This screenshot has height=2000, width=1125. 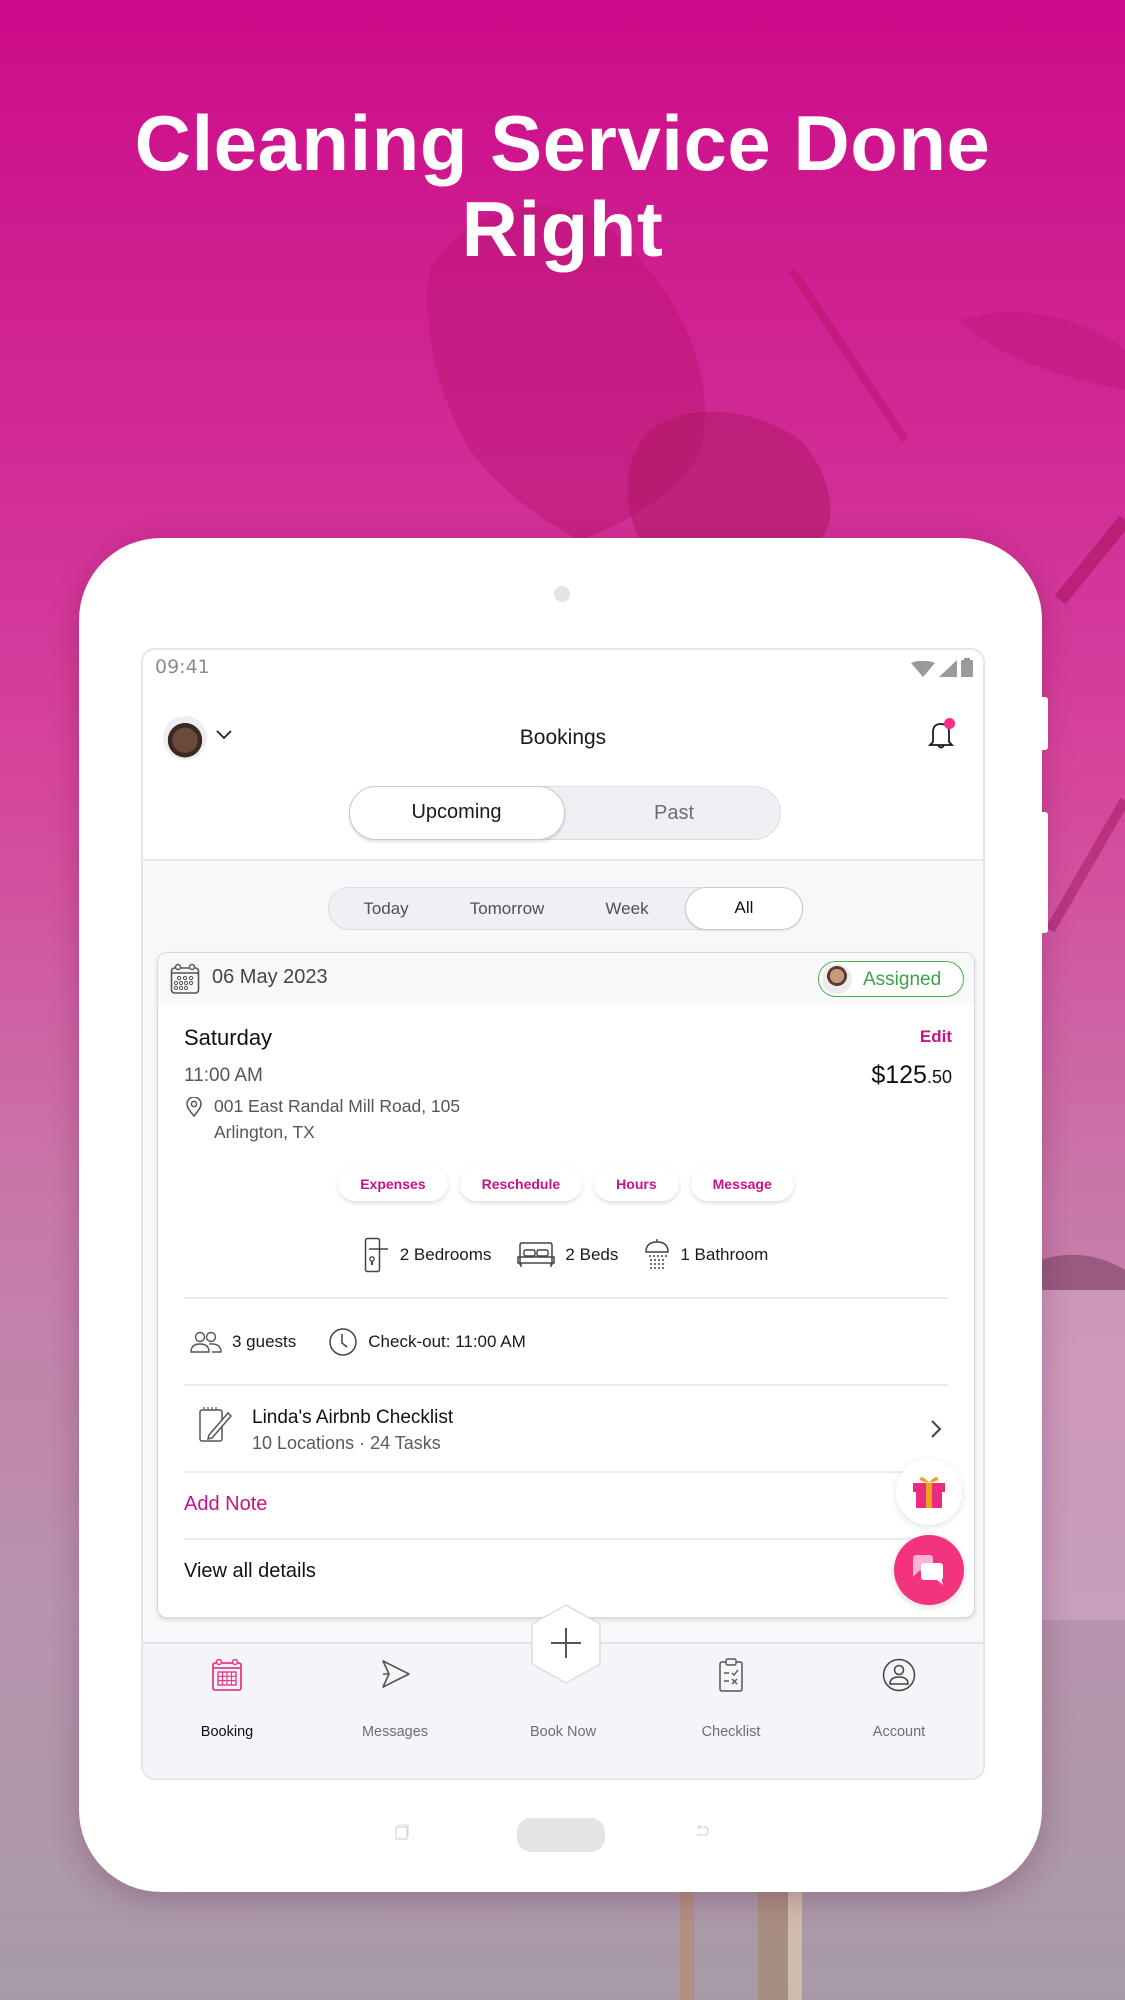 I want to click on status-badge-label: Assigned, so click(x=902, y=979).